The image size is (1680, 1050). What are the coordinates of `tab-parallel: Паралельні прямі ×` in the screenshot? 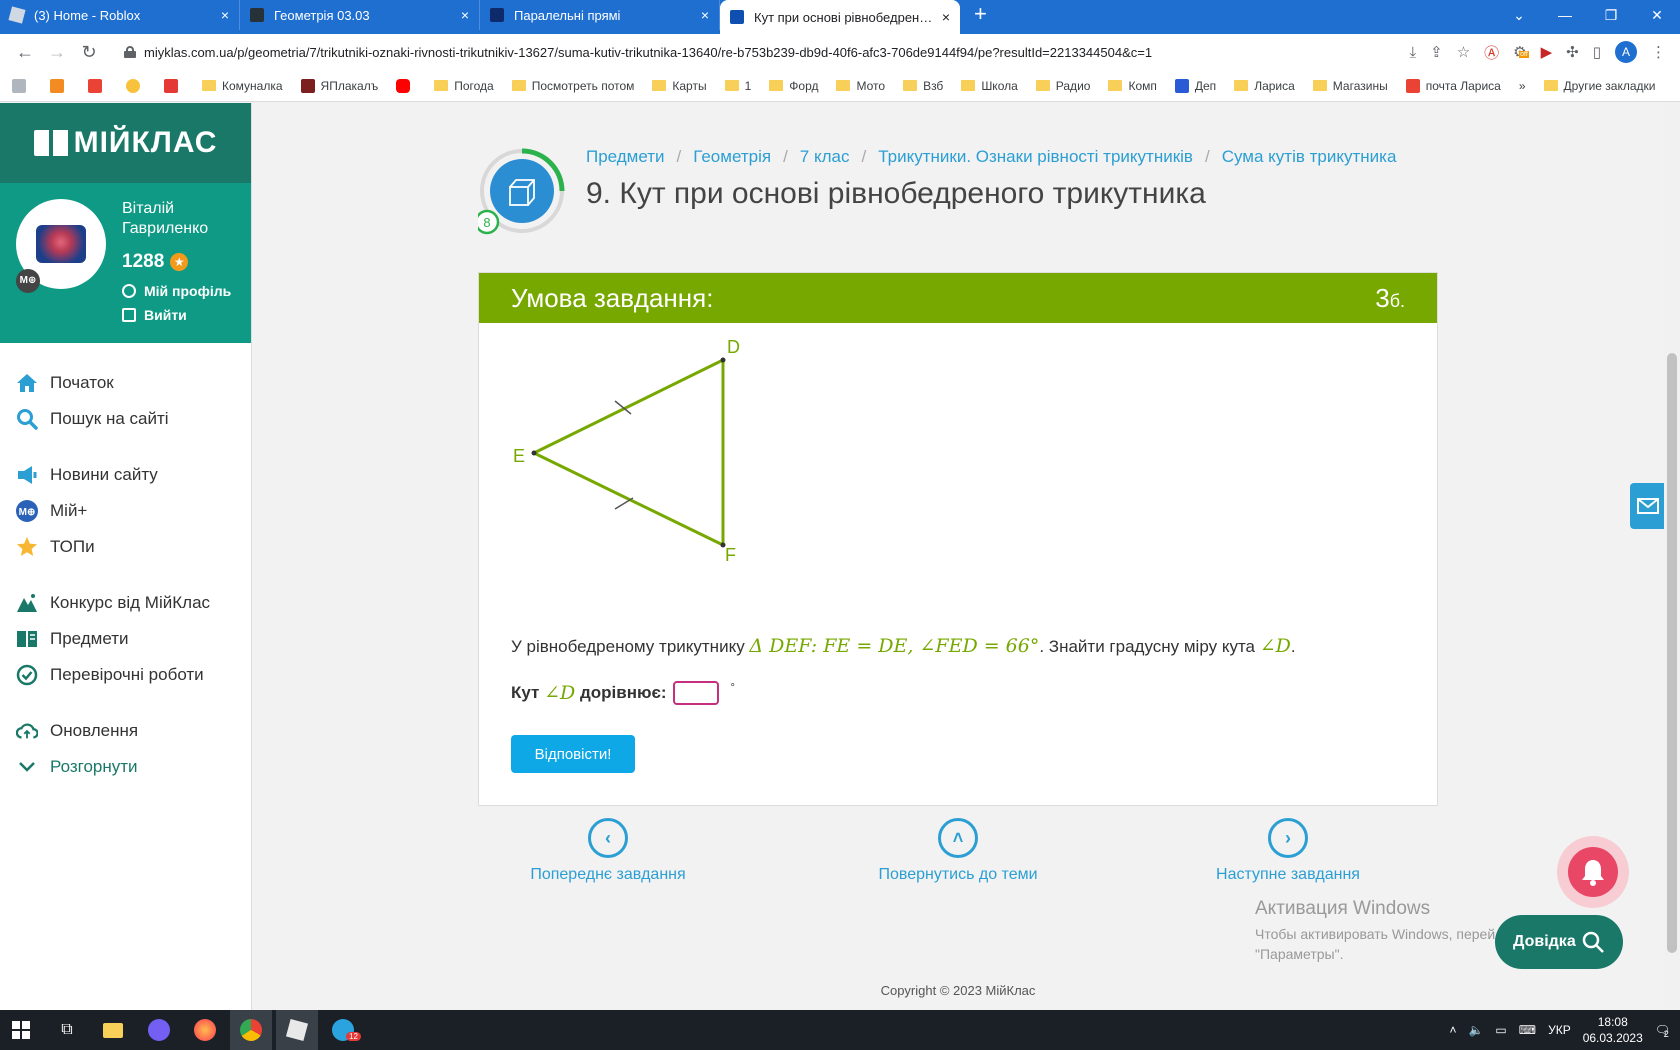 It's located at (600, 15).